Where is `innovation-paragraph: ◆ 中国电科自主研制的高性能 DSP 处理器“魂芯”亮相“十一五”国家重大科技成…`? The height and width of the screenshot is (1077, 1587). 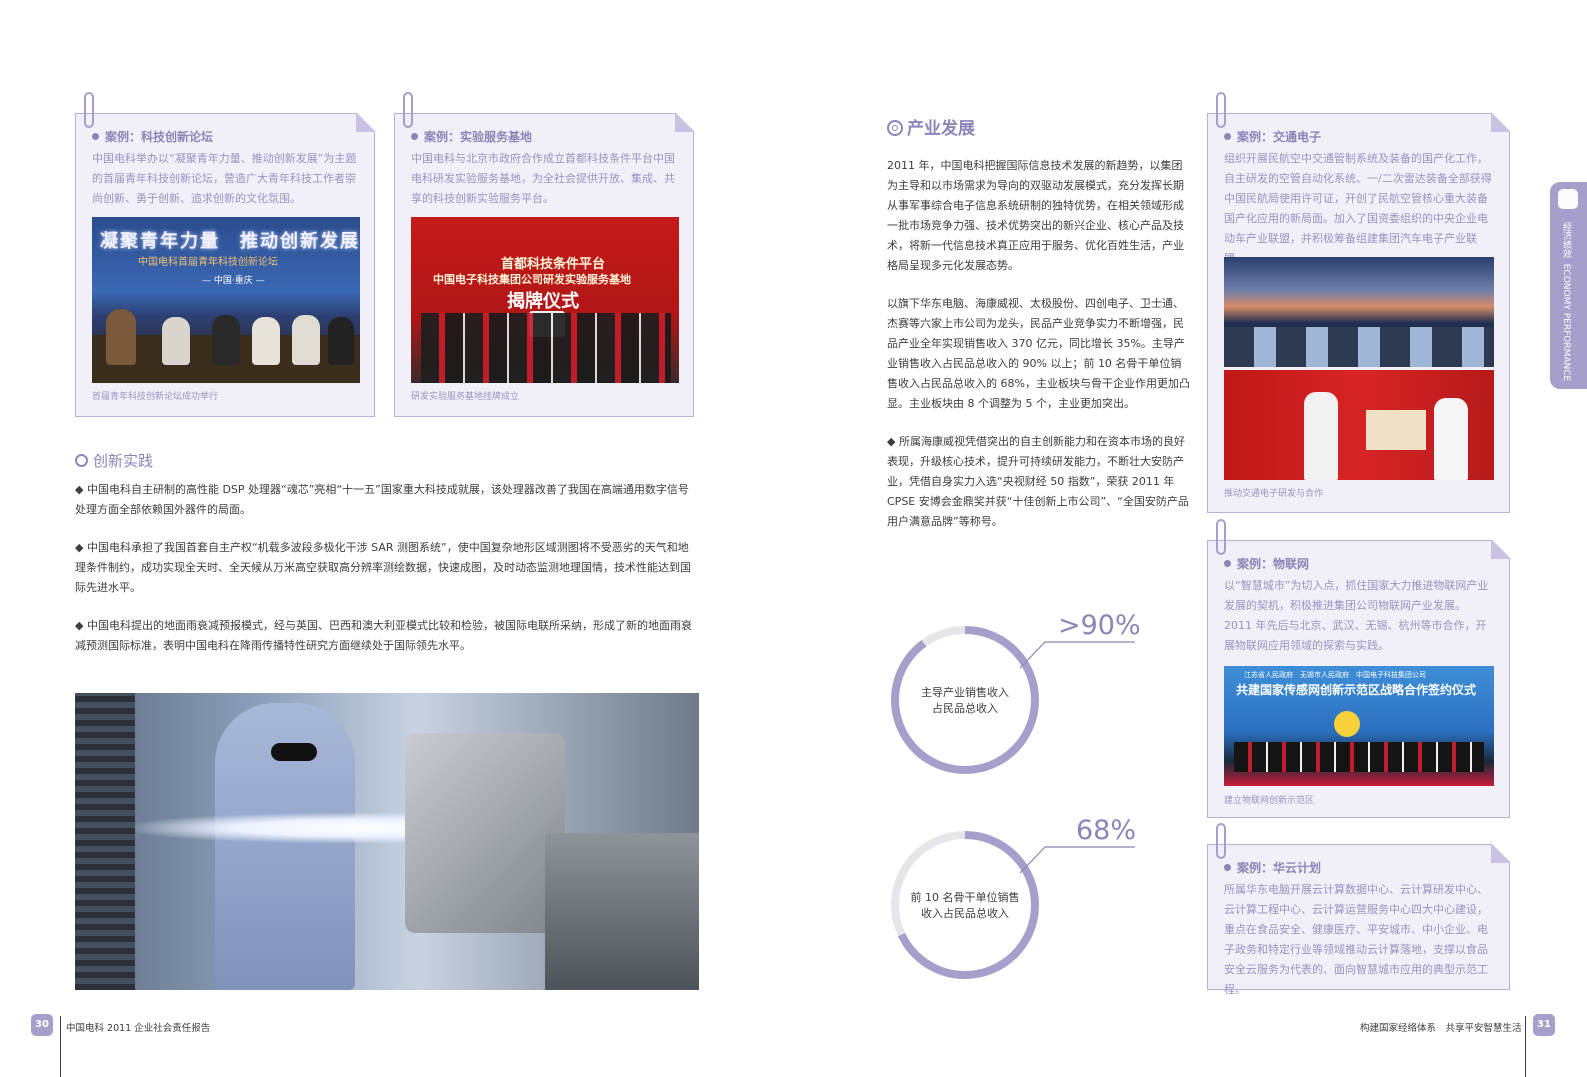
innovation-paragraph: ◆ 中国电科自主研制的高性能 DSP 处理器“魂芯”亮相“十一五”国家重大科技成… is located at coordinates (382, 499).